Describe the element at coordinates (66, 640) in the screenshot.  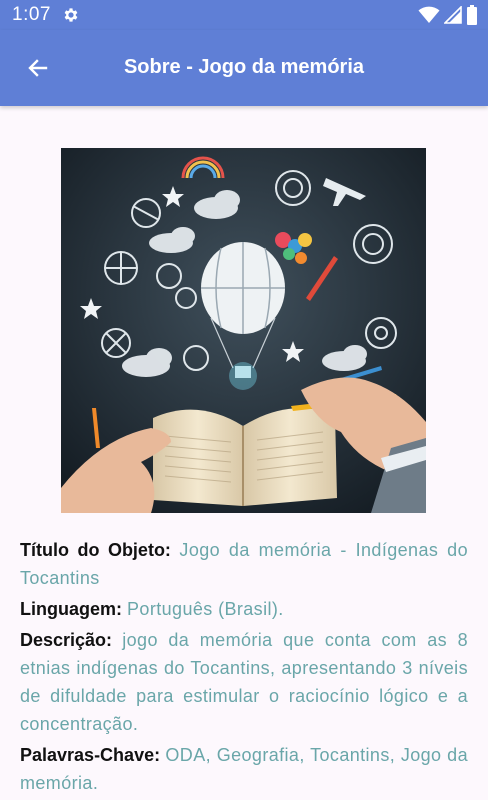
I see `description-label: Descrição:` at that location.